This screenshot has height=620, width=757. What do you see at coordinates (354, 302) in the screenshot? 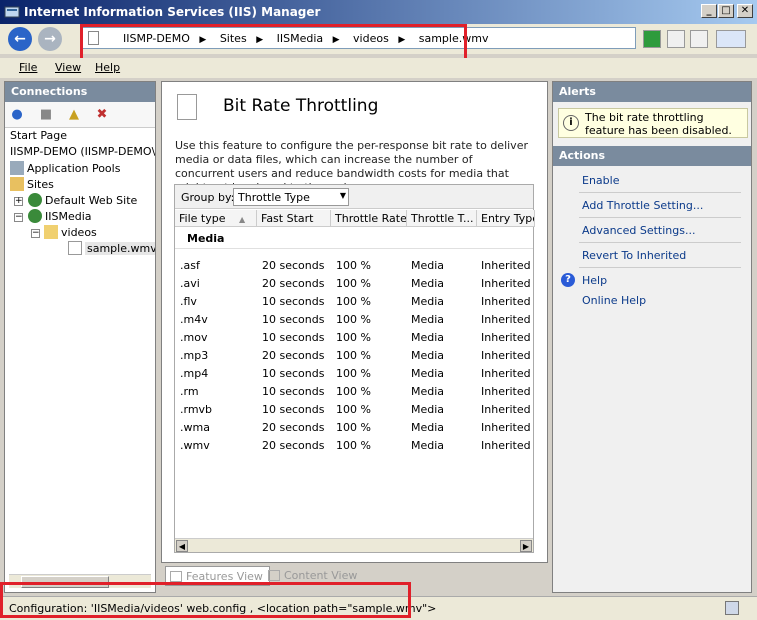
I see `table-row: .flv 10 seconds 100 % Media Inherited` at bounding box center [354, 302].